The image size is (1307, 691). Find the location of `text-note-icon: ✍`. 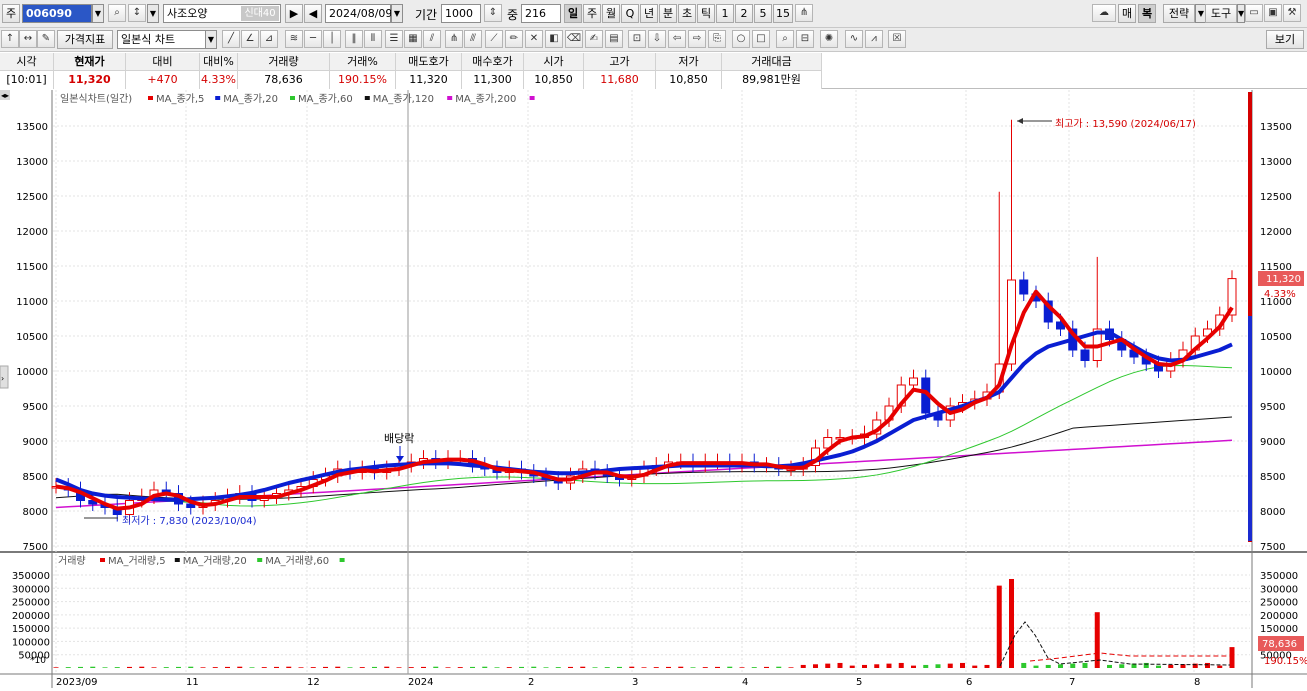

text-note-icon: ✍ is located at coordinates (594, 39).